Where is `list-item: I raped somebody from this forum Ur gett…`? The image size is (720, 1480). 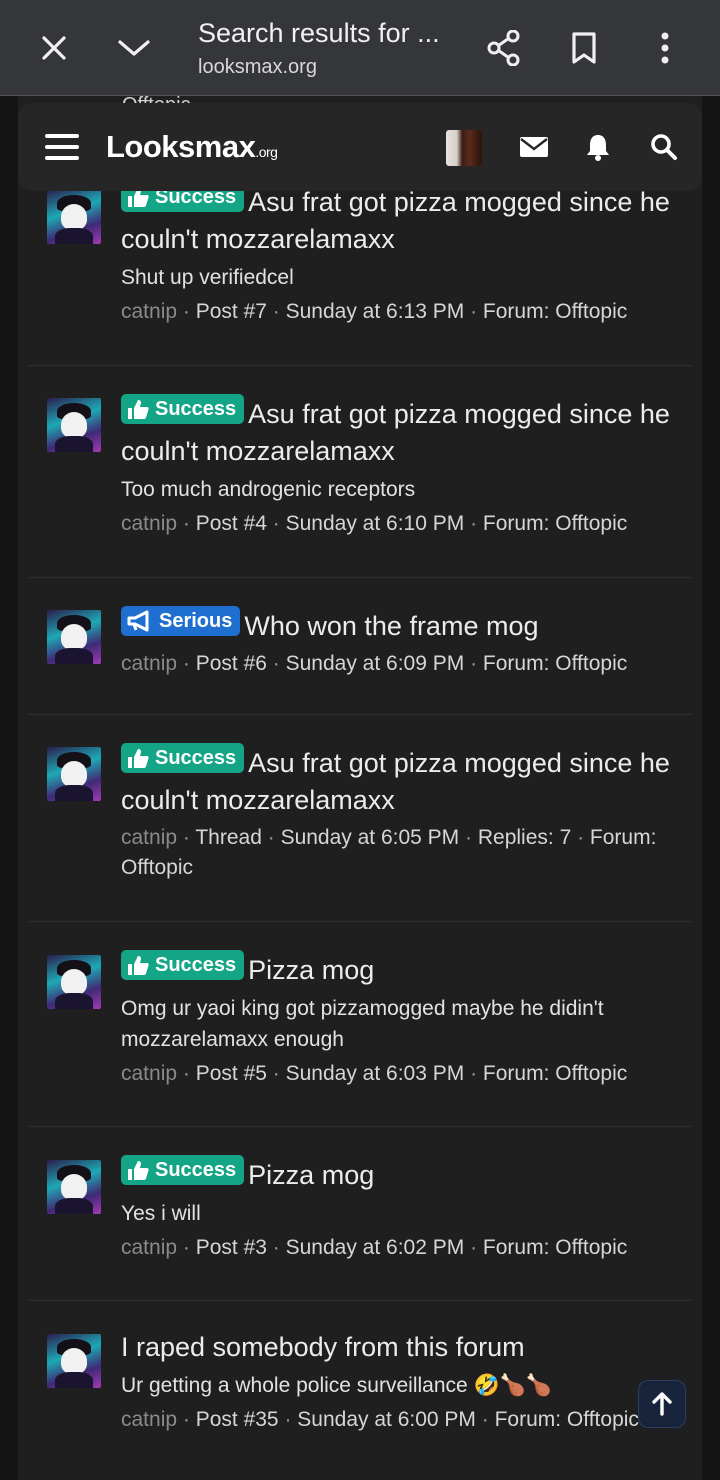 list-item: I raped somebody from this forum Ur gett… is located at coordinates (360, 1390).